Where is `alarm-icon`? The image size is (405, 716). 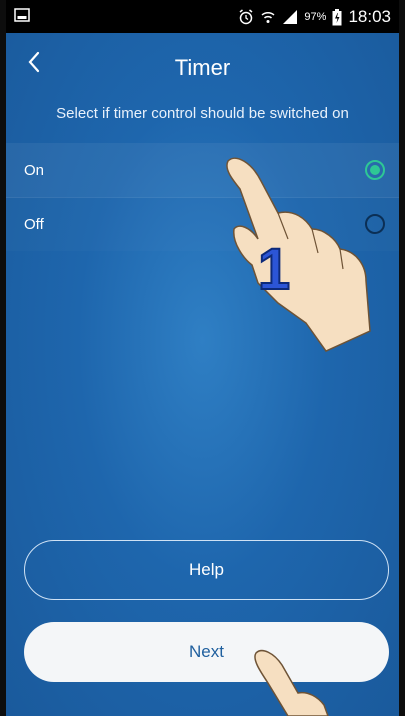
alarm-icon is located at coordinates (246, 17).